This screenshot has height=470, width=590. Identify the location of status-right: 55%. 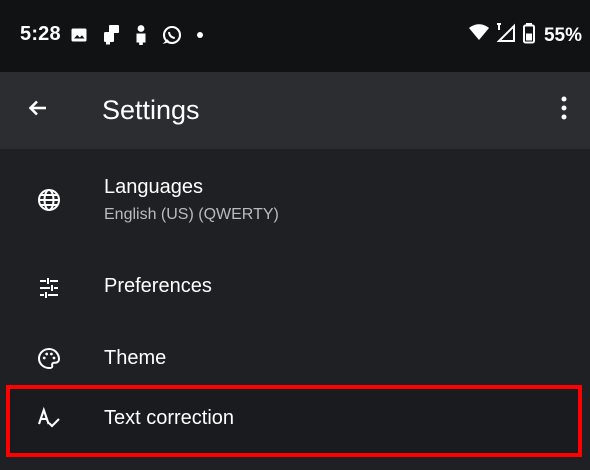
(525, 35).